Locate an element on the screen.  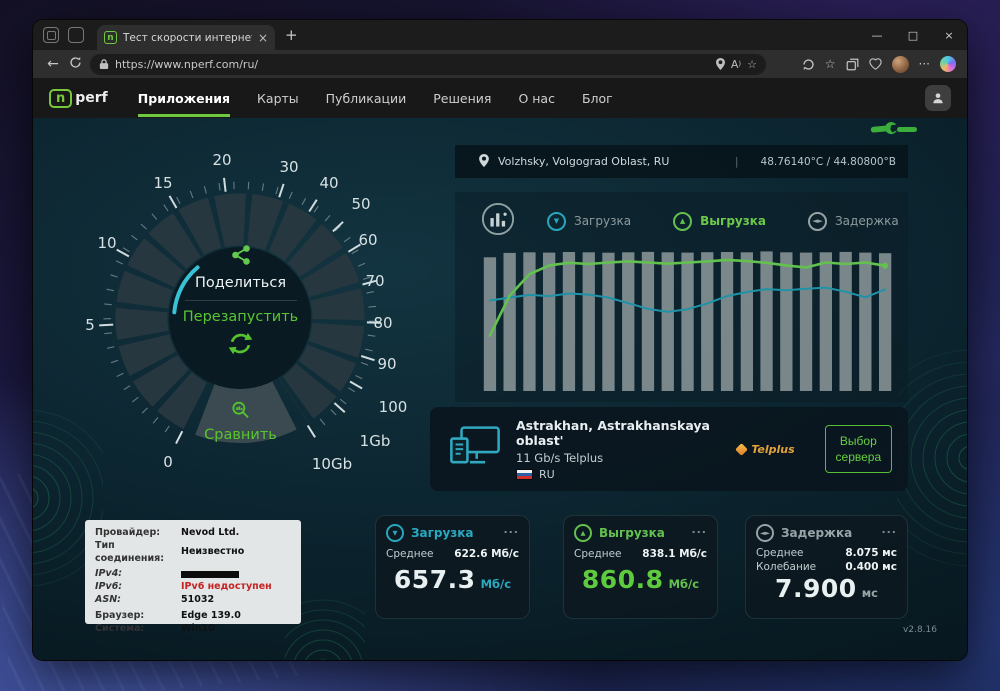
asn-value: 51032 is located at coordinates (198, 599).